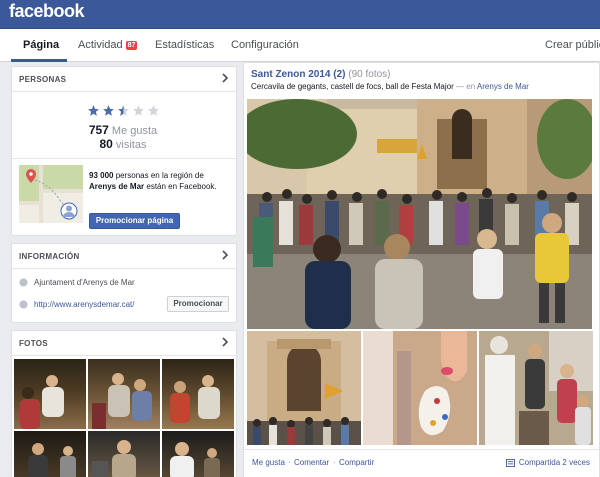  Describe the element at coordinates (198, 304) in the screenshot. I see `promote-website-button: Promocionar` at that location.